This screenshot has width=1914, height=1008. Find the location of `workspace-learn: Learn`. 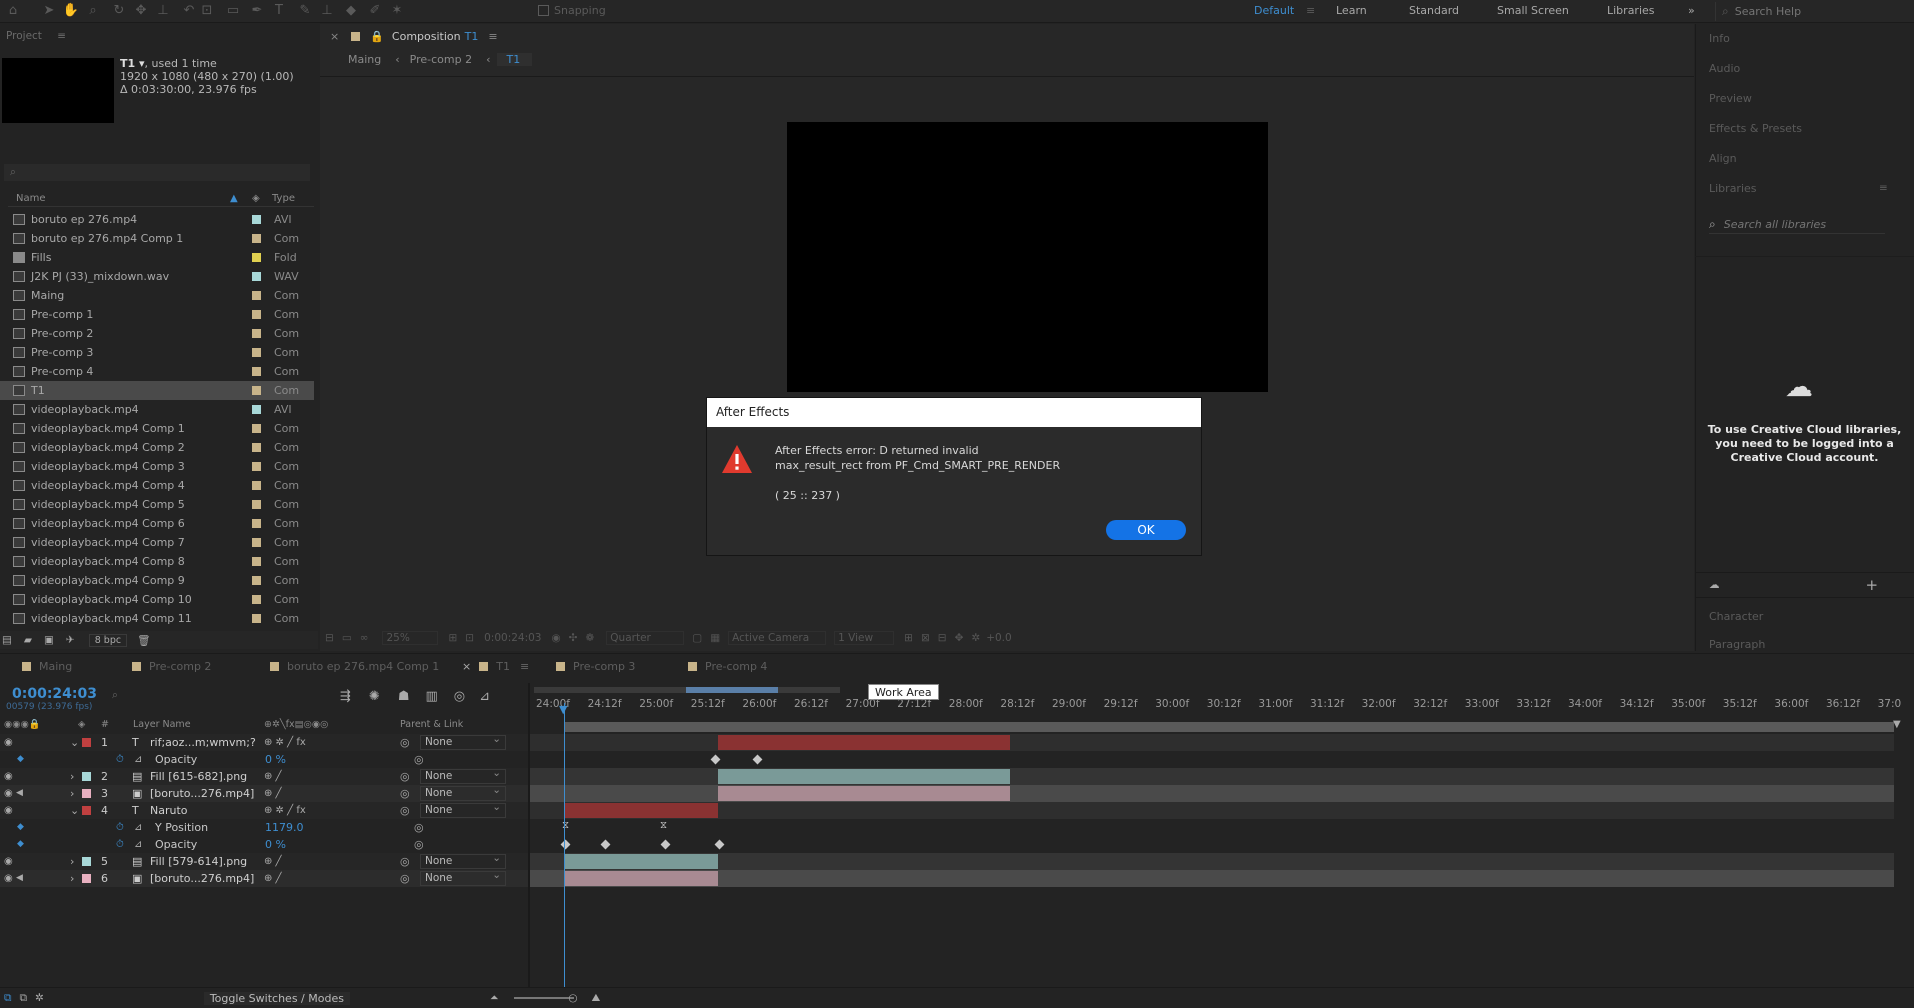

workspace-learn: Learn is located at coordinates (1351, 10).